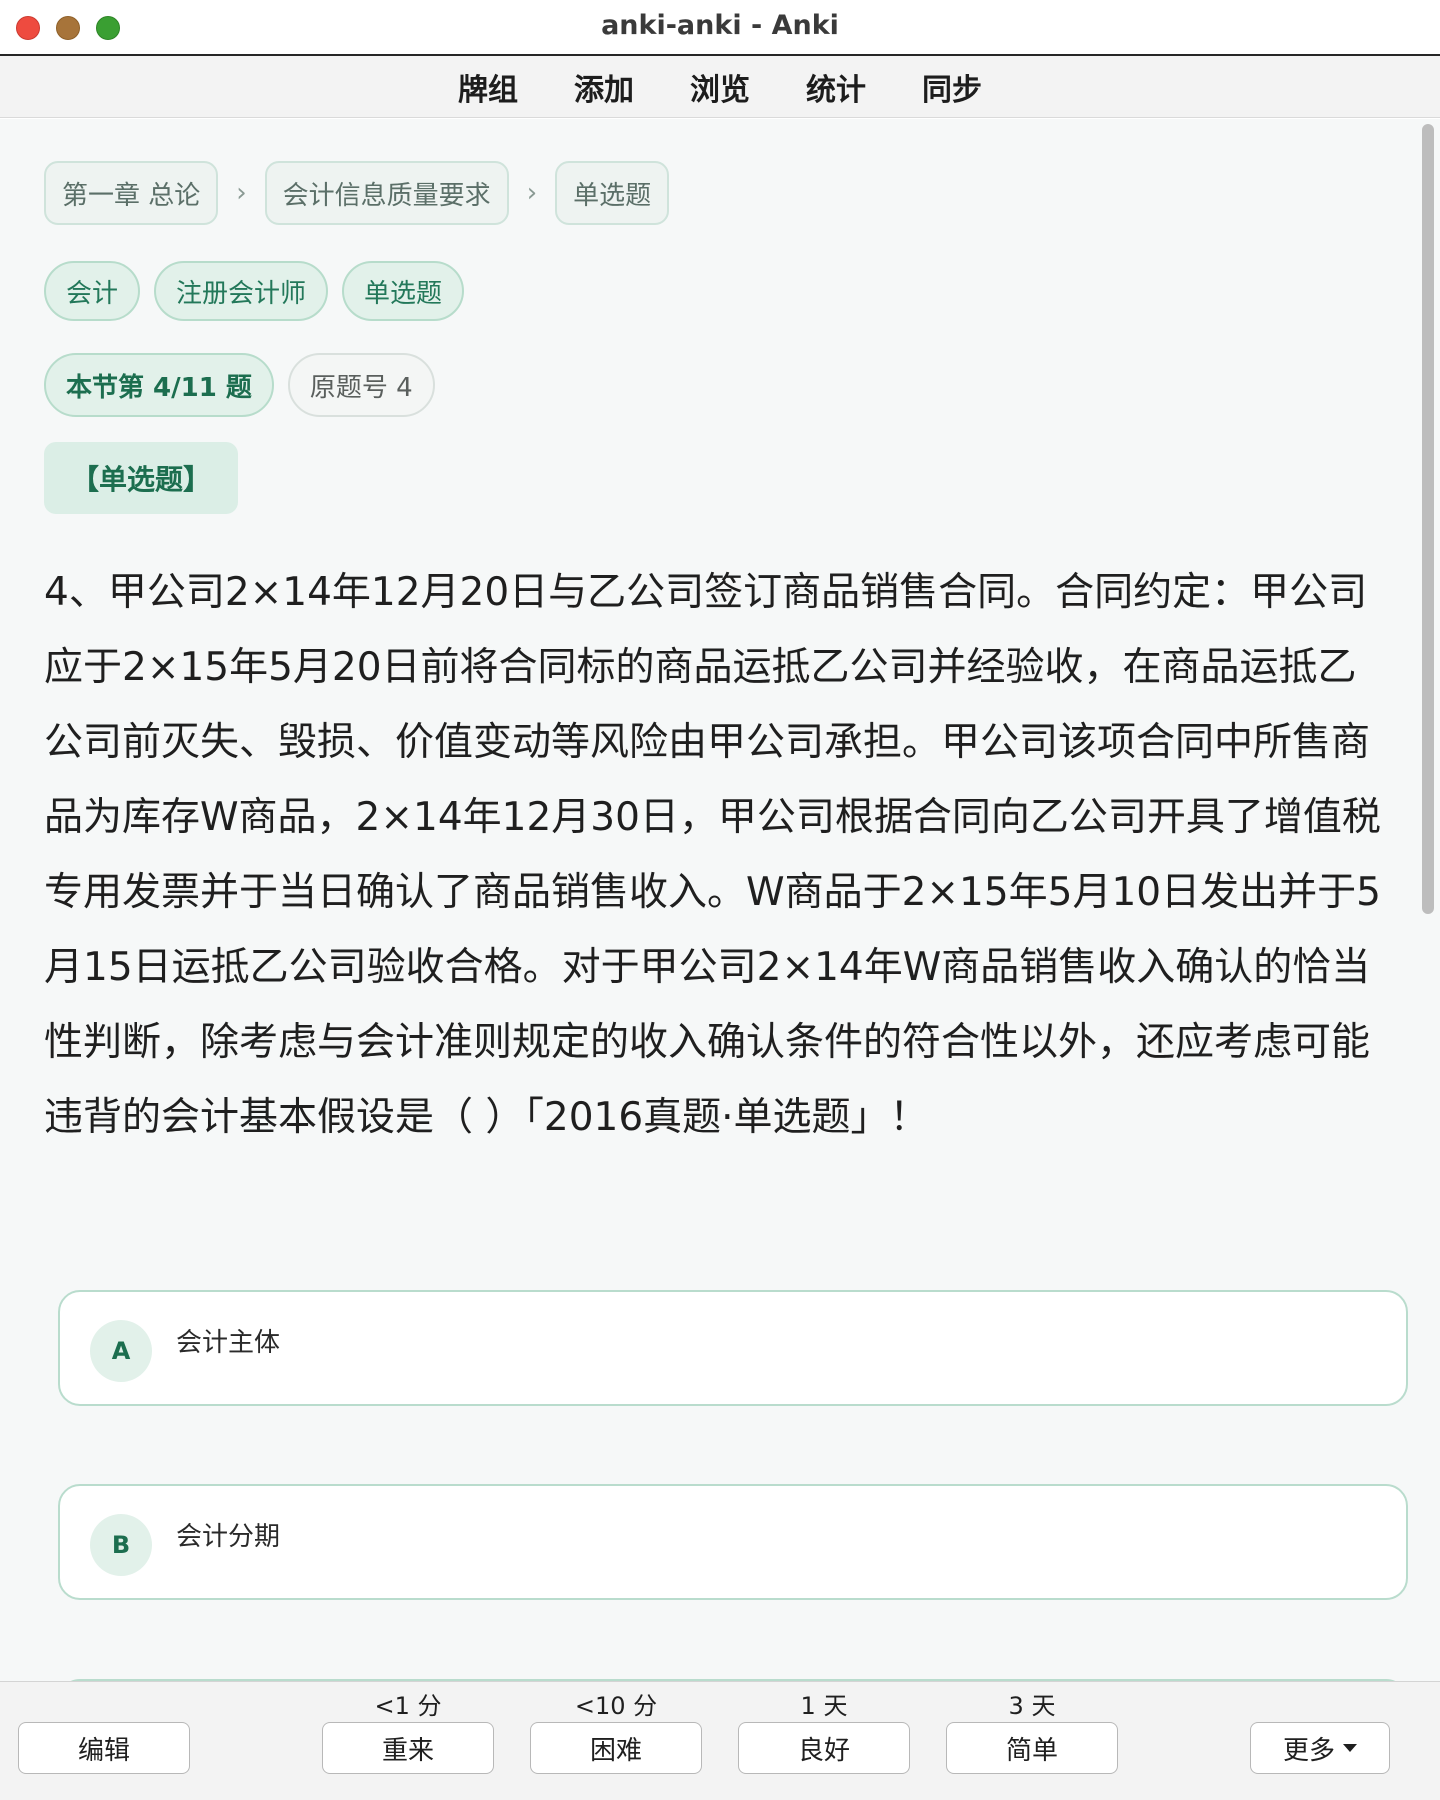  Describe the element at coordinates (488, 87) in the screenshot. I see `toolbar-decks: 牌组` at that location.